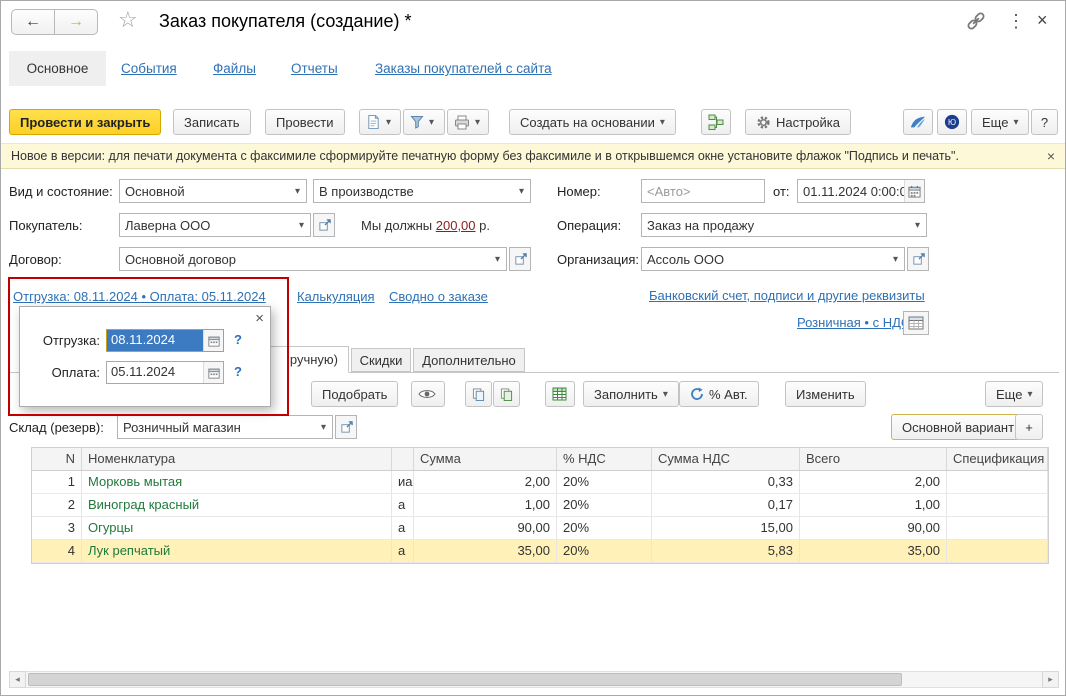 The width and height of the screenshot is (1066, 696). What do you see at coordinates (861, 191) in the screenshot?
I see `date-field: 01.11.2024 0:00:00` at bounding box center [861, 191].